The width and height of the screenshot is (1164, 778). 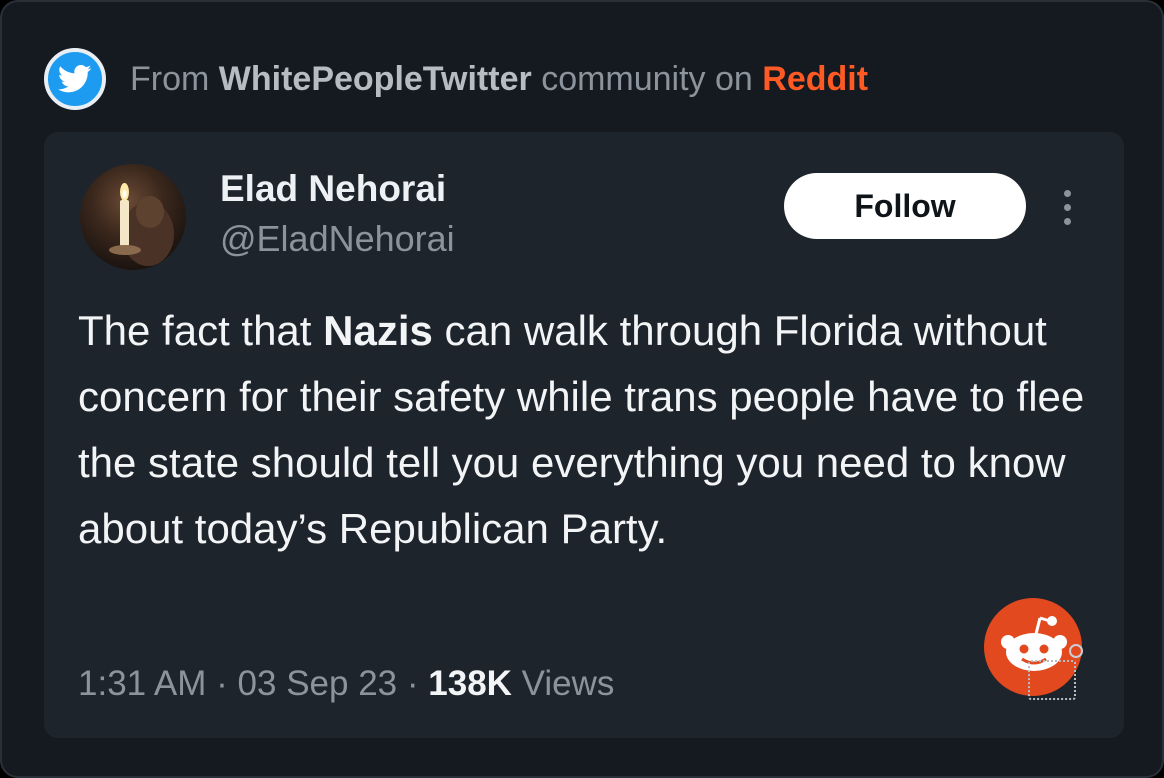 What do you see at coordinates (905, 206) in the screenshot?
I see `follow-button: Follow` at bounding box center [905, 206].